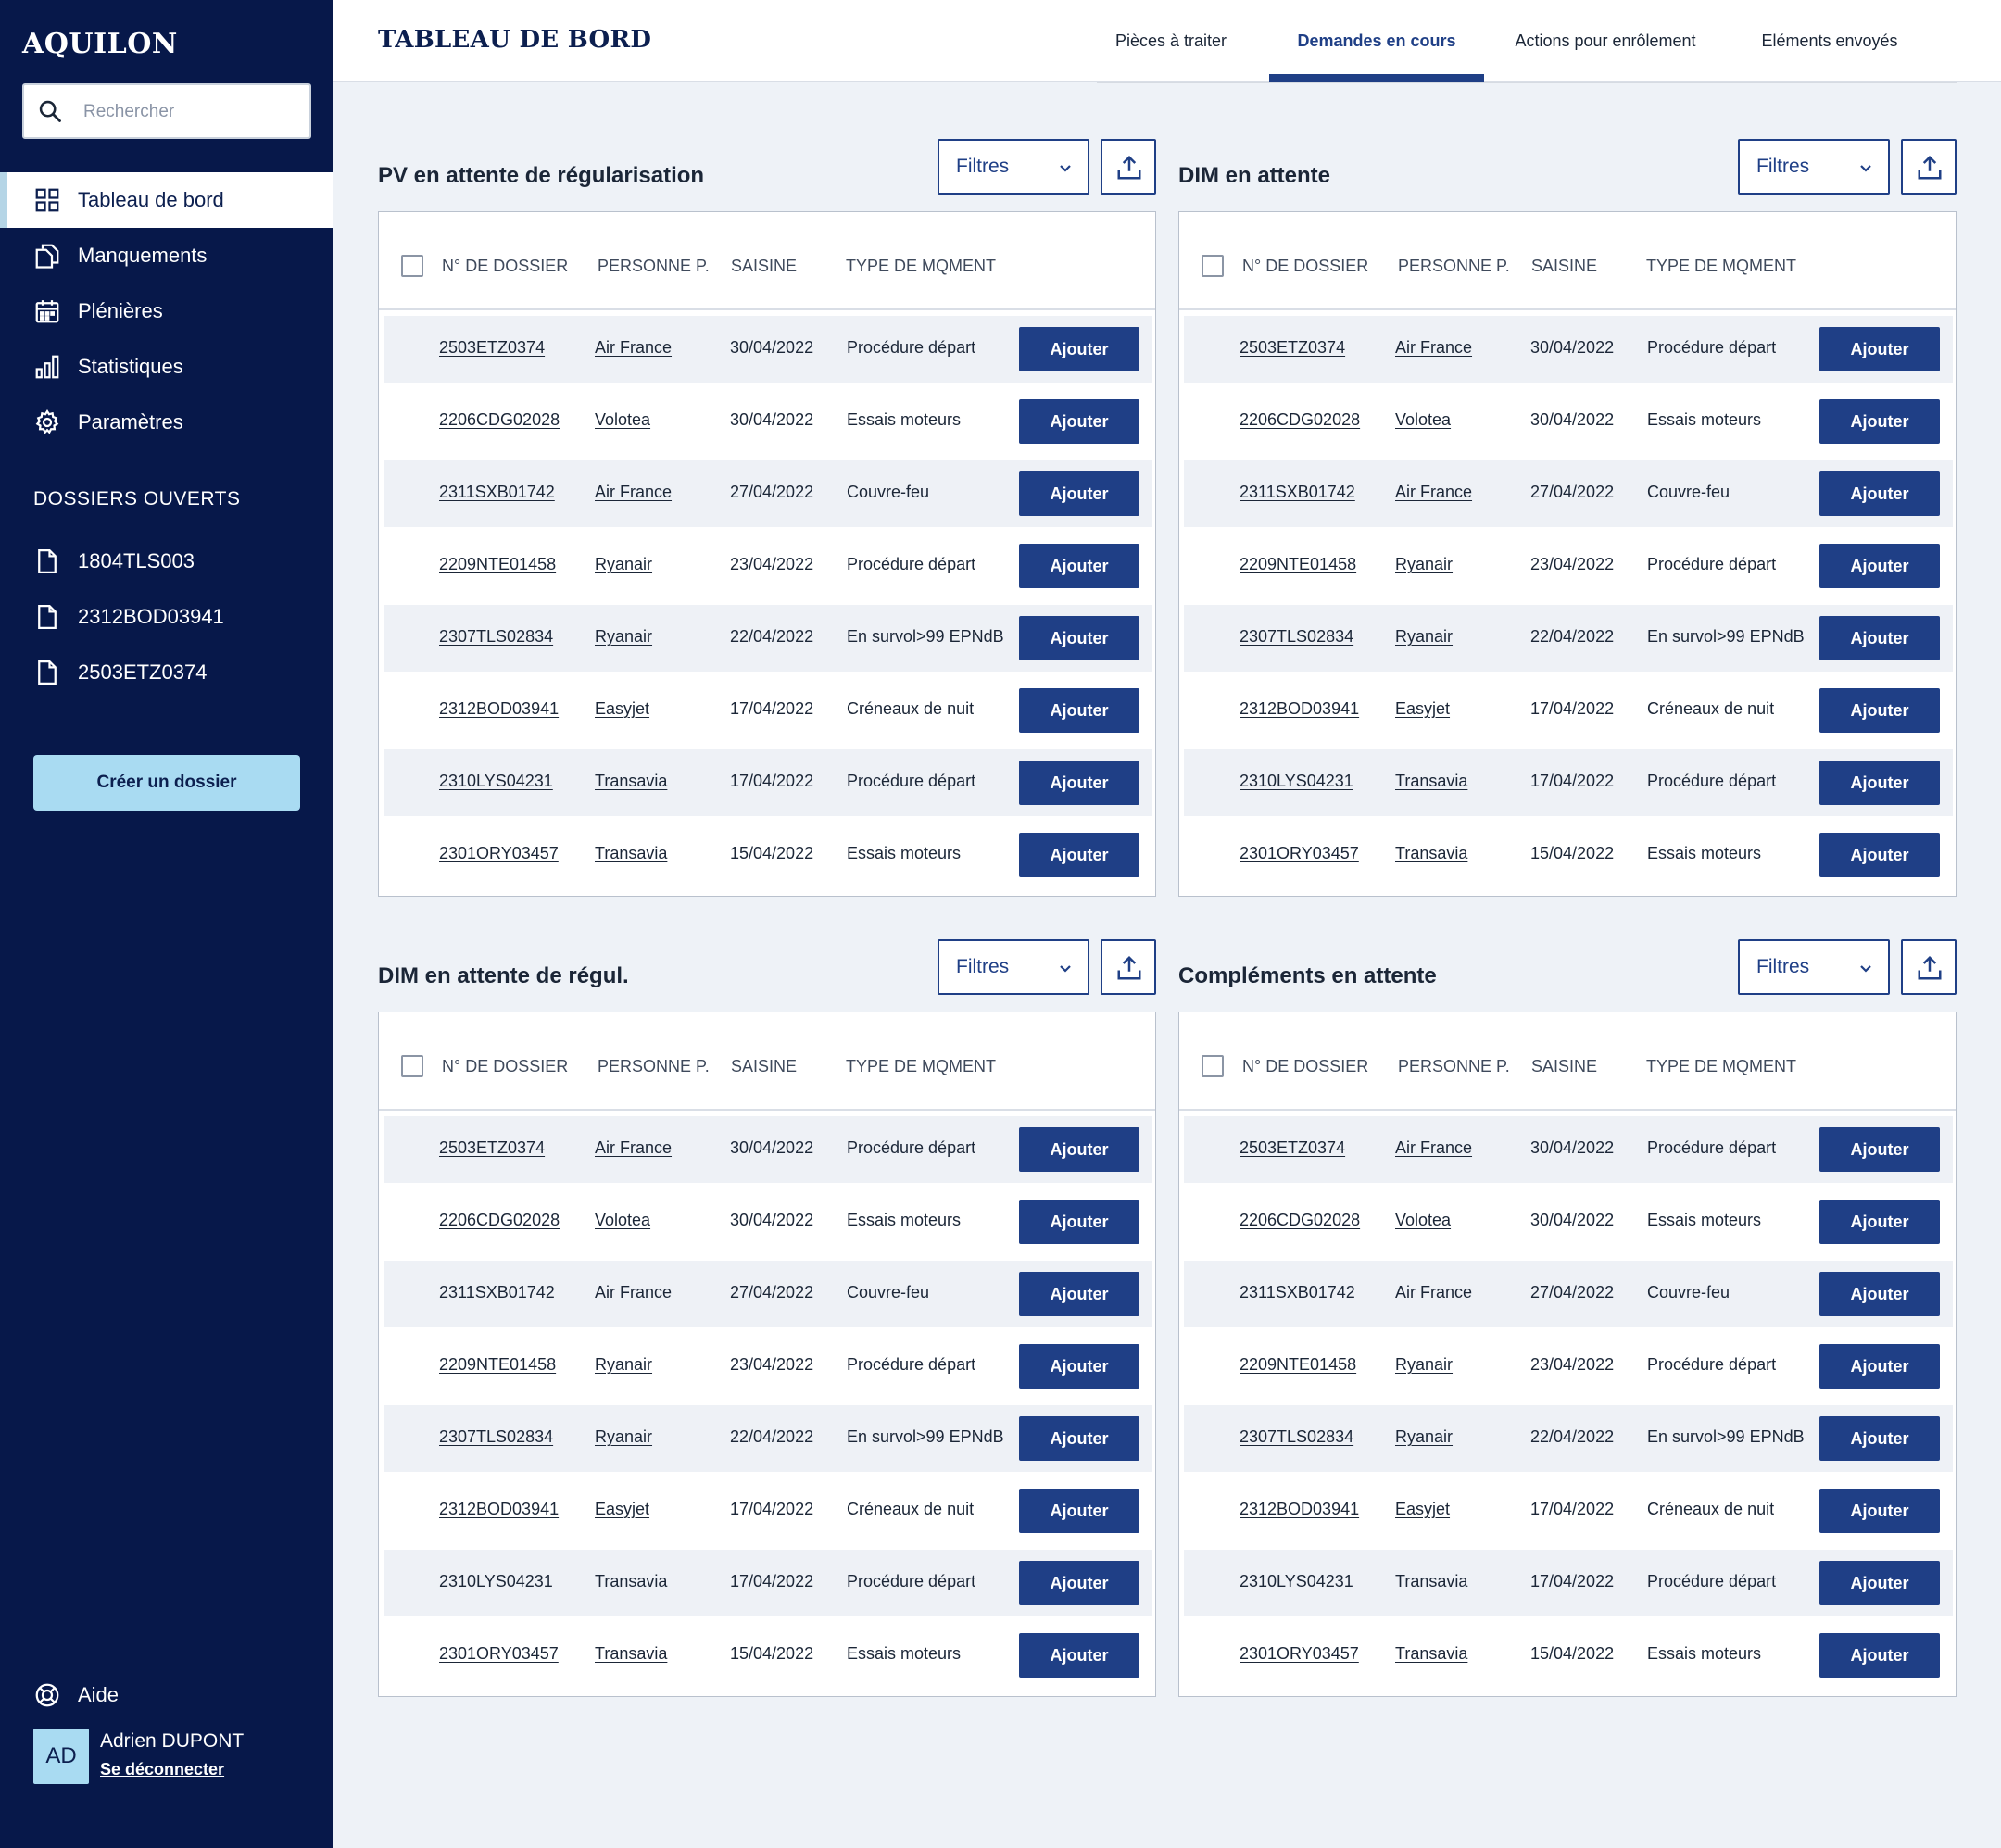 This screenshot has width=2001, height=1848. I want to click on export-button, so click(1929, 167).